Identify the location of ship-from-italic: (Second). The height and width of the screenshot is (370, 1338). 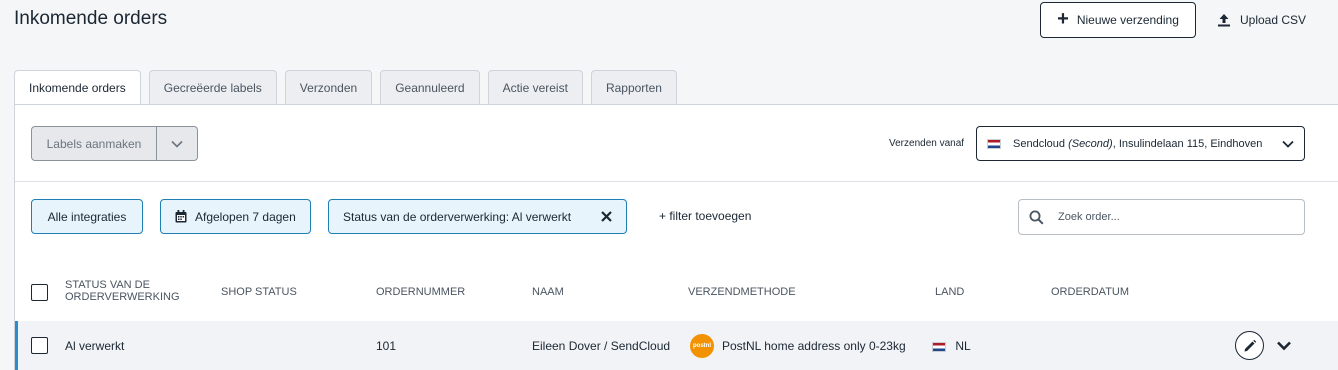
(1090, 143).